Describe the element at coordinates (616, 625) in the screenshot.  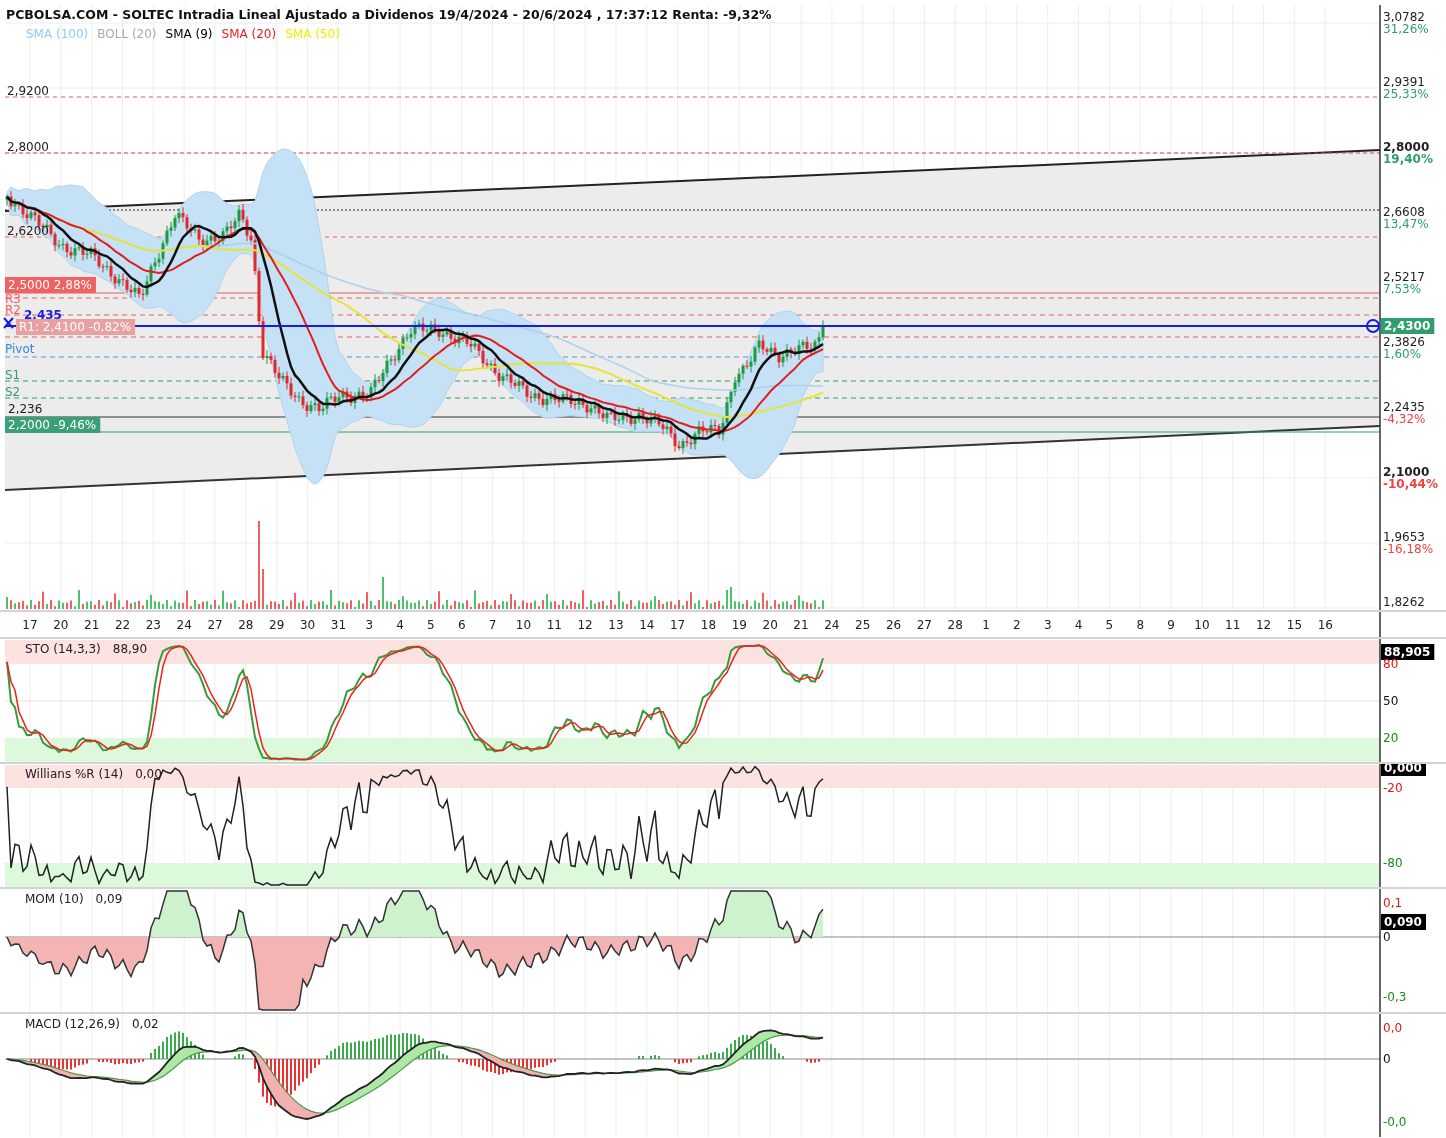
I see `date-label: 13` at that location.